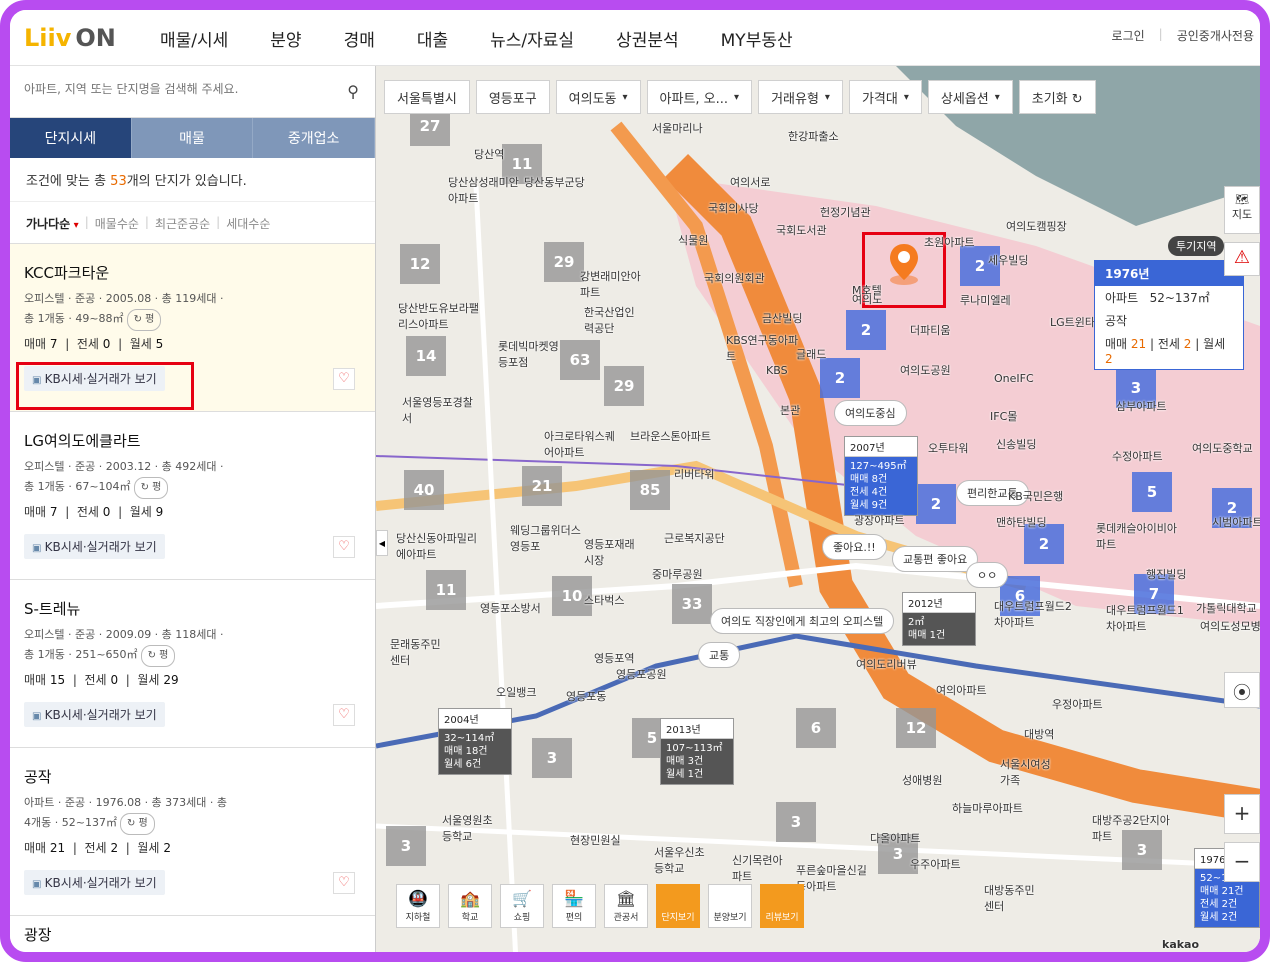 The height and width of the screenshot is (962, 1270). Describe the element at coordinates (987, 575) in the screenshot. I see `review-bubble: ㅇㅇ` at that location.